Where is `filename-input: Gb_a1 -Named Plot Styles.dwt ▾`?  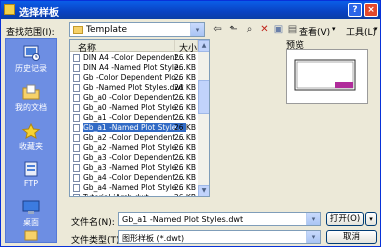
filename-input: Gb_a1 -Named Plot Styles.dwt ▾ is located at coordinates (219, 219).